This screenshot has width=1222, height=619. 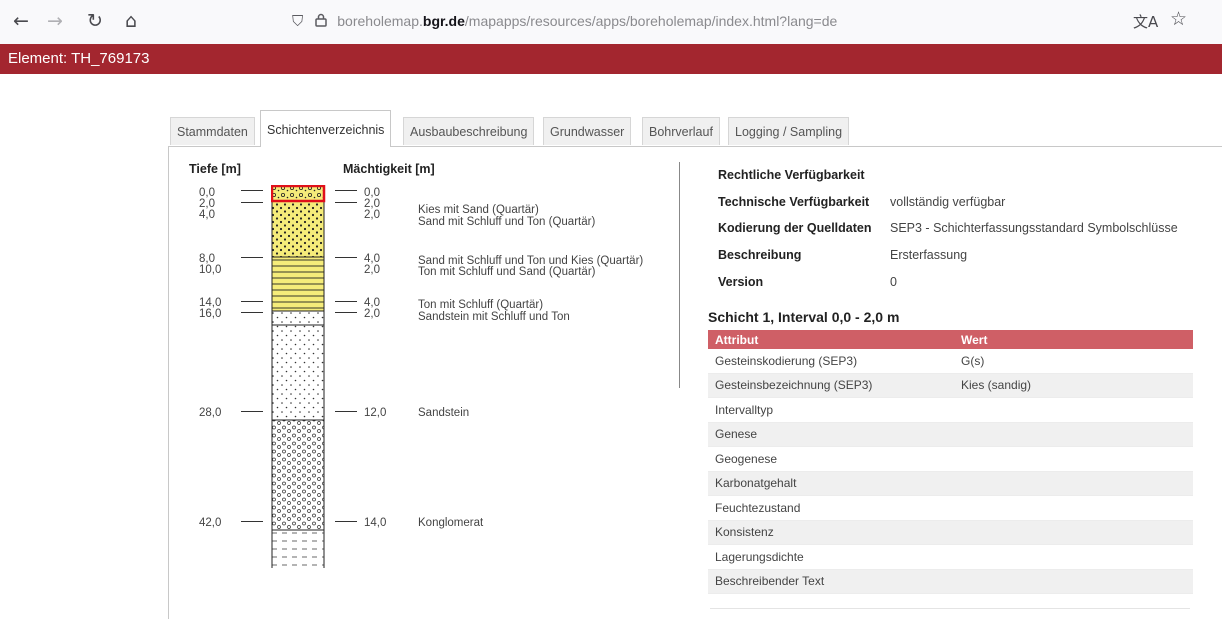 I want to click on layer-description: Sand mit Schluff und Ton (Quartär), so click(x=507, y=222).